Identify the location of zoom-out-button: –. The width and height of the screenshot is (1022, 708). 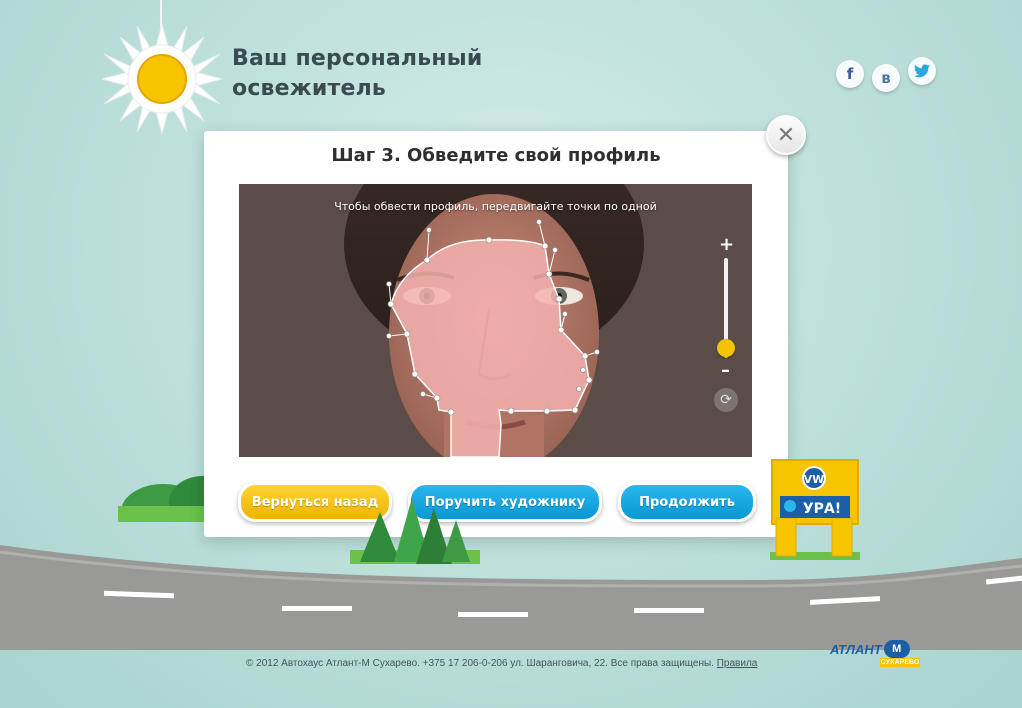
(725, 370).